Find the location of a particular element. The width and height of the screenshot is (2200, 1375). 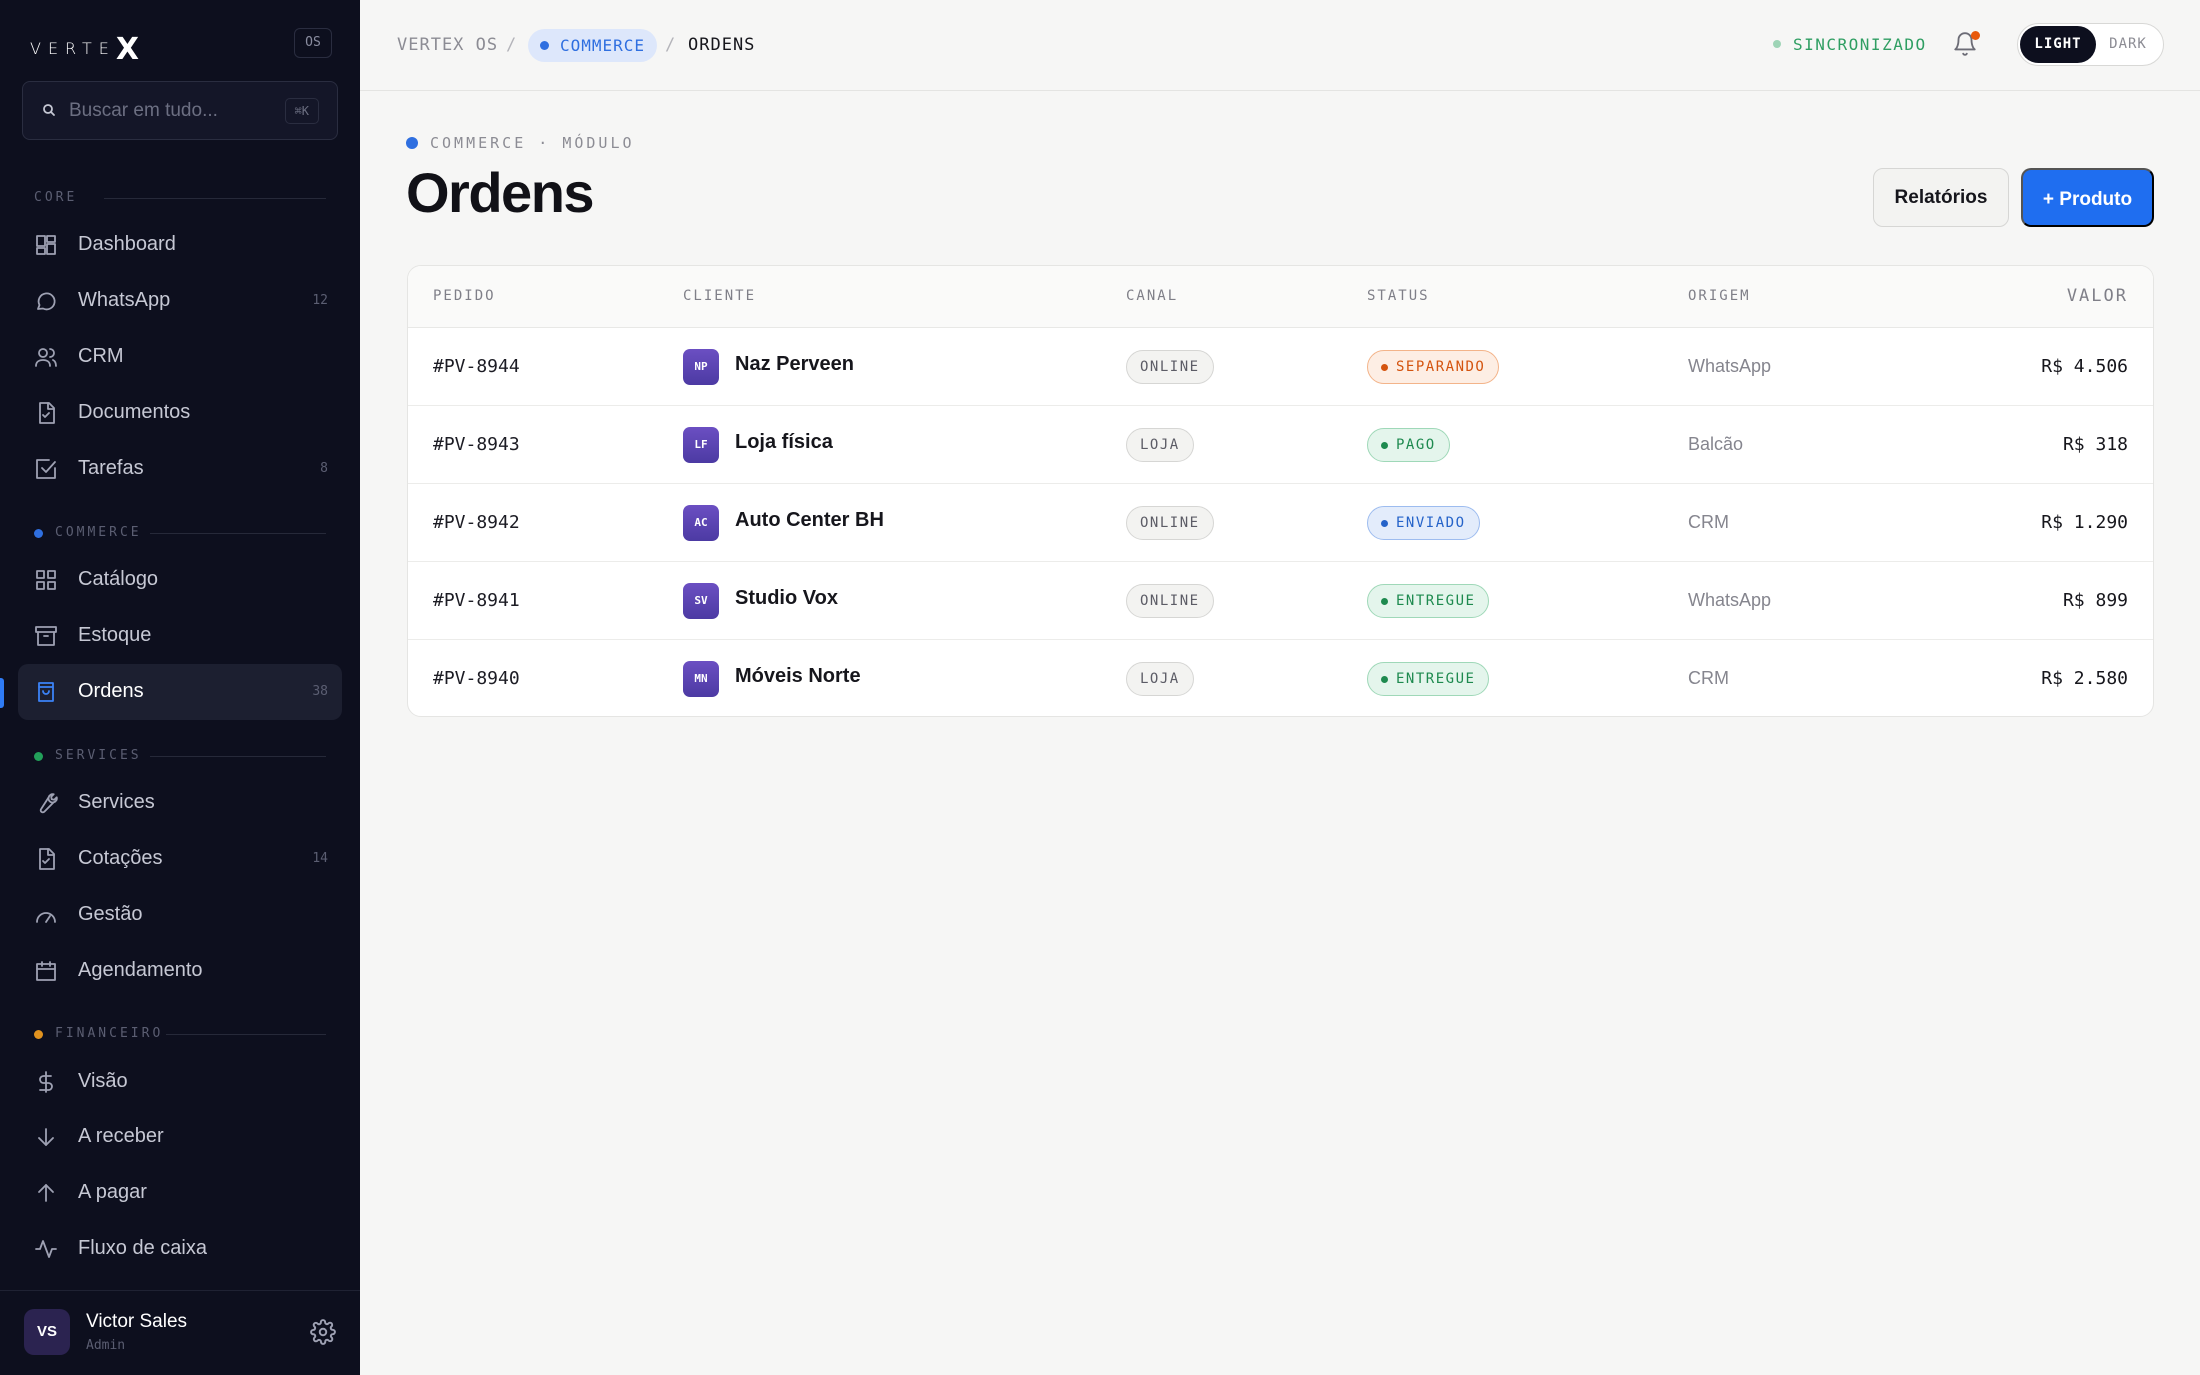

sidebar-item-label: Agendamento is located at coordinates (140, 970).